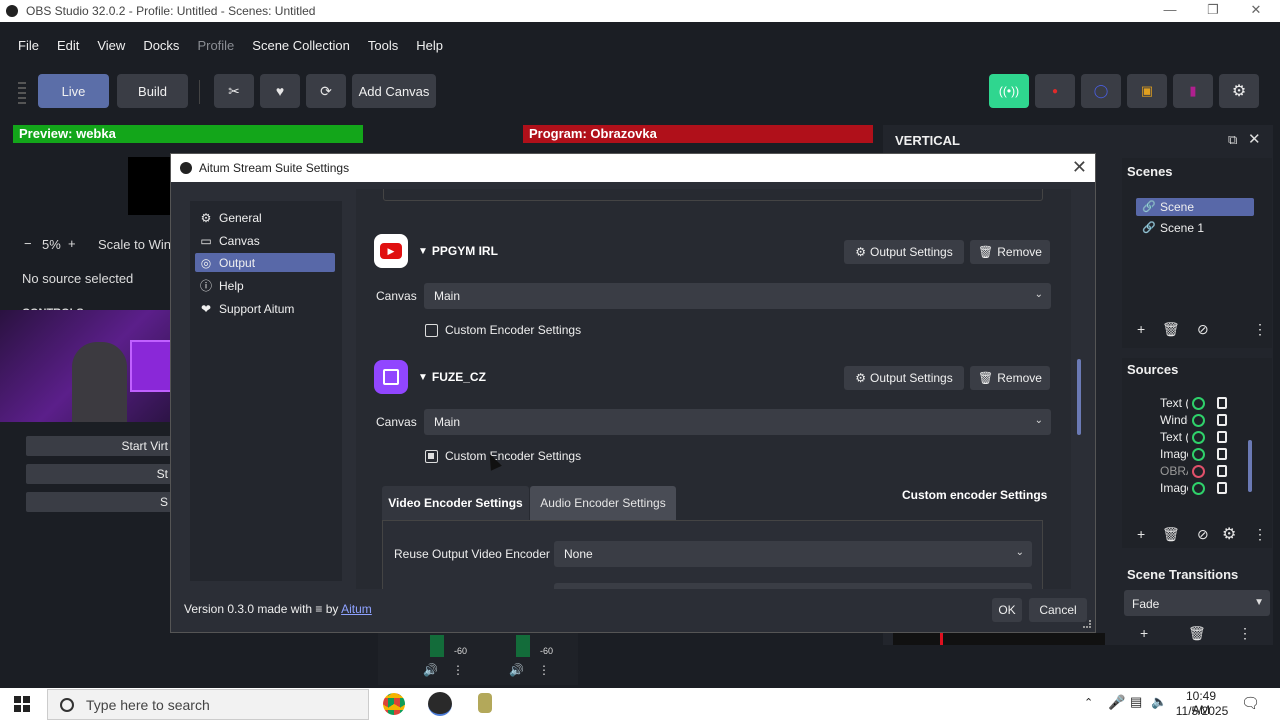 The image size is (1280, 720). What do you see at coordinates (1195, 207) in the screenshot?
I see `scene-item: 🔗 Scene` at bounding box center [1195, 207].